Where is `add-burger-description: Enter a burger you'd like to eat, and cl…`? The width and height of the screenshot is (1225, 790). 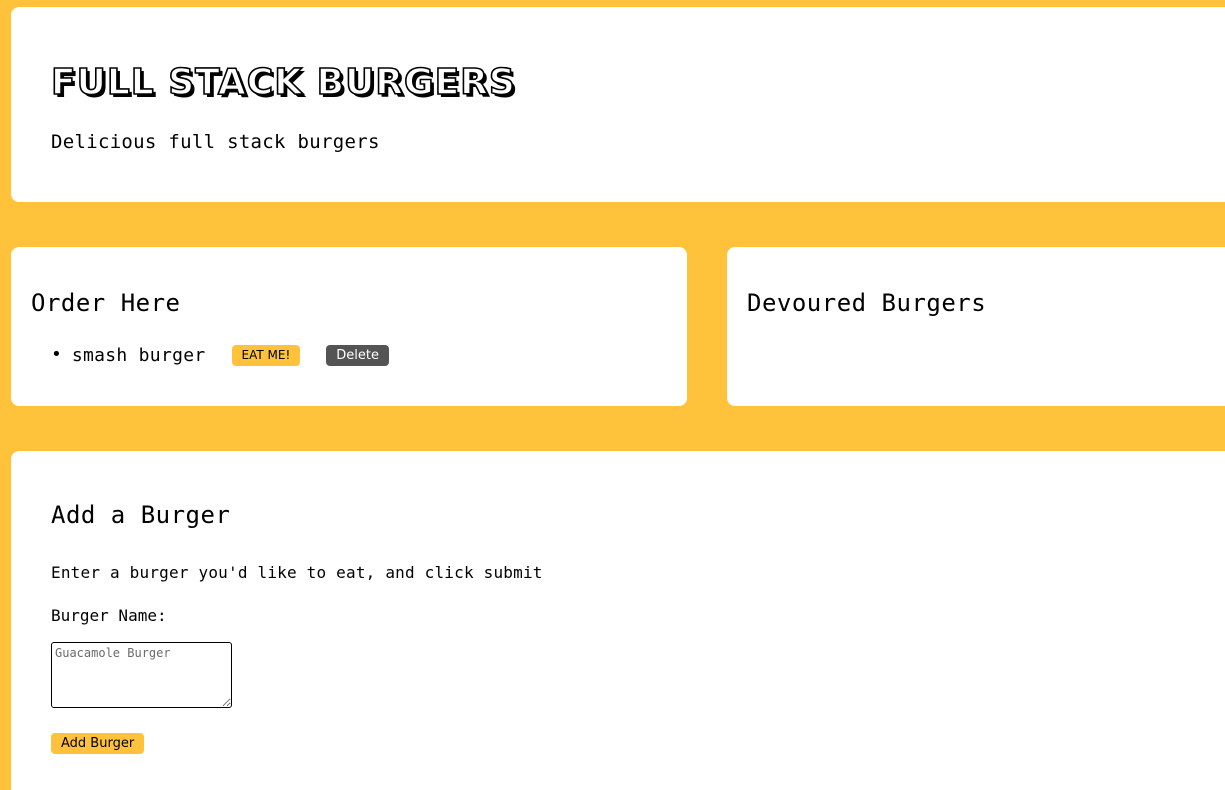 add-burger-description: Enter a burger you'd like to eat, and cl… is located at coordinates (297, 572).